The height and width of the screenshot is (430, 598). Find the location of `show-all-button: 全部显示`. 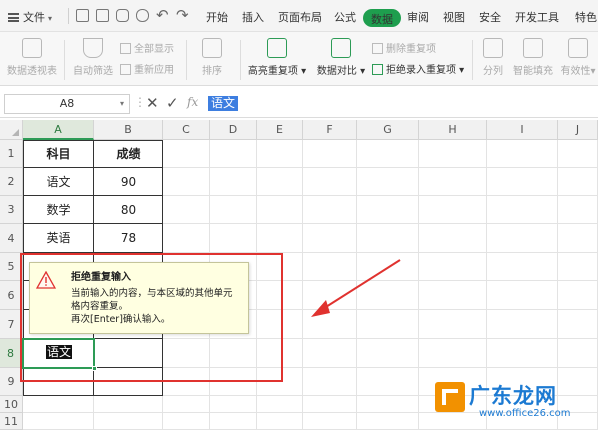

show-all-button: 全部显示 is located at coordinates (147, 47).